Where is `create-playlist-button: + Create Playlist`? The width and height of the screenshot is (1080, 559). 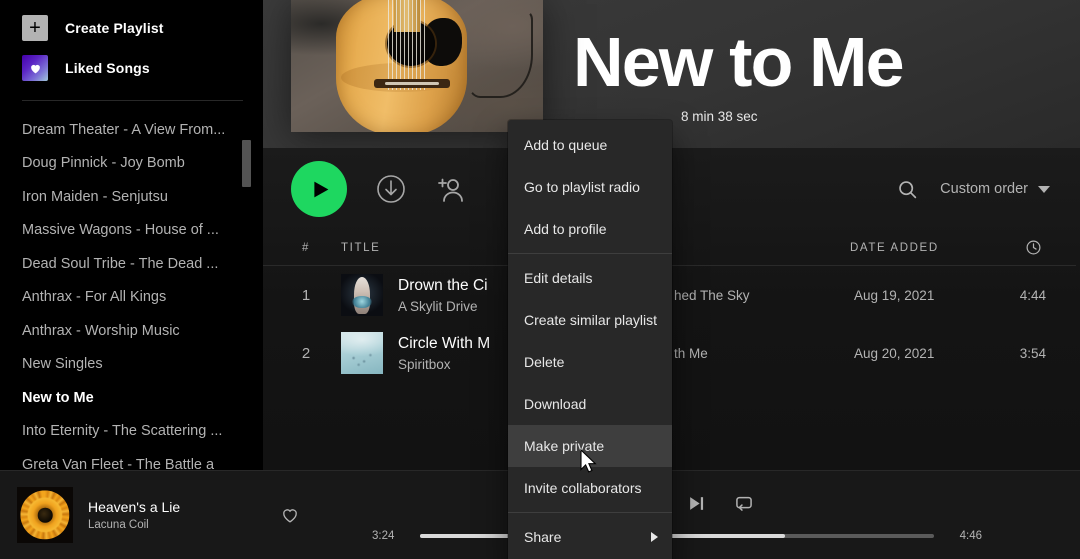 create-playlist-button: + Create Playlist is located at coordinates (131, 28).